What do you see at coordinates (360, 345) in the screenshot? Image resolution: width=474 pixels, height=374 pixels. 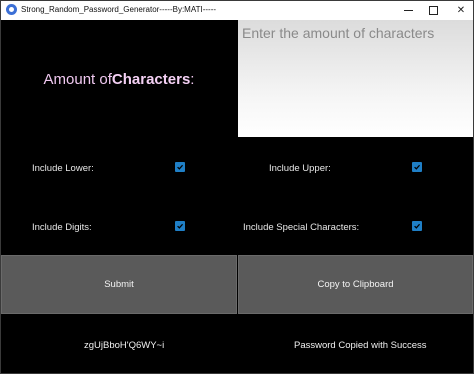 I see `copy-status-message: Password Copied with Success` at bounding box center [360, 345].